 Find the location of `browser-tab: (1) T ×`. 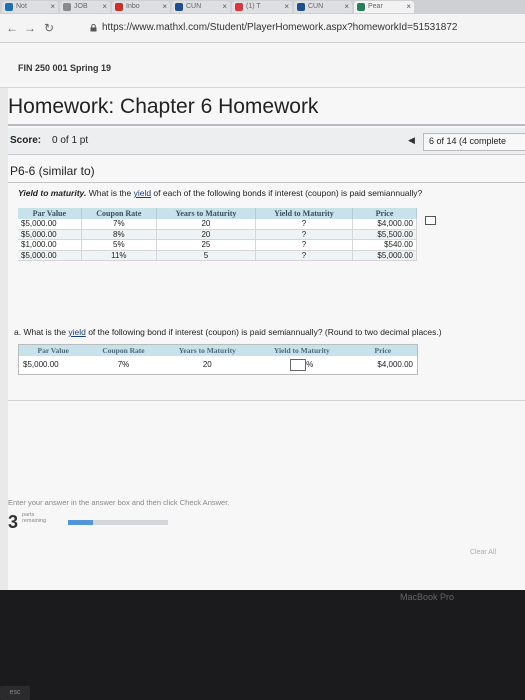

browser-tab: (1) T × is located at coordinates (262, 7).